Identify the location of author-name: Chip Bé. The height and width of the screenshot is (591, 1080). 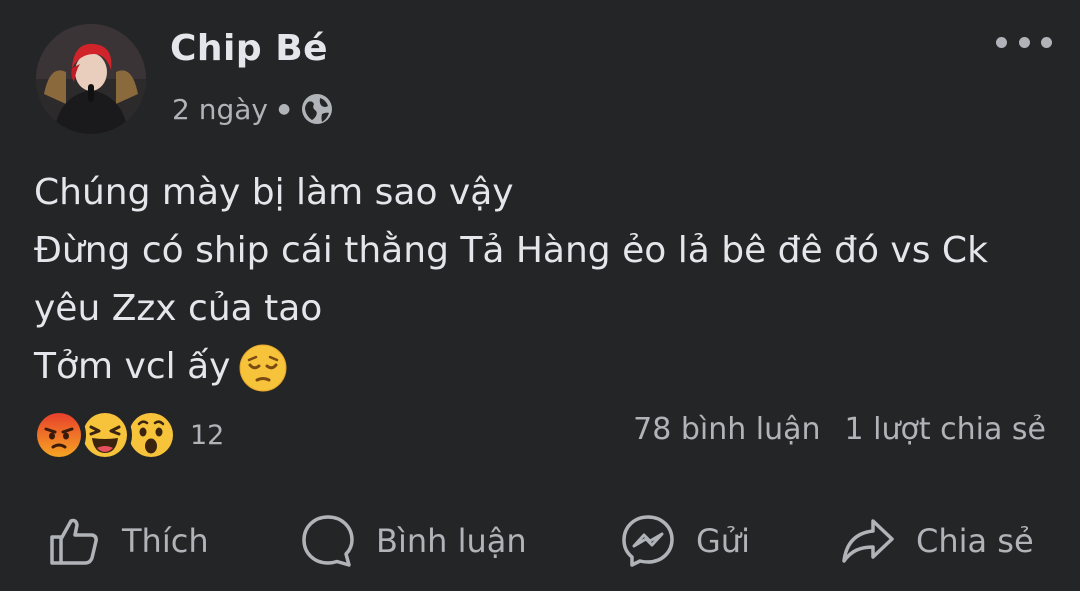
(249, 48).